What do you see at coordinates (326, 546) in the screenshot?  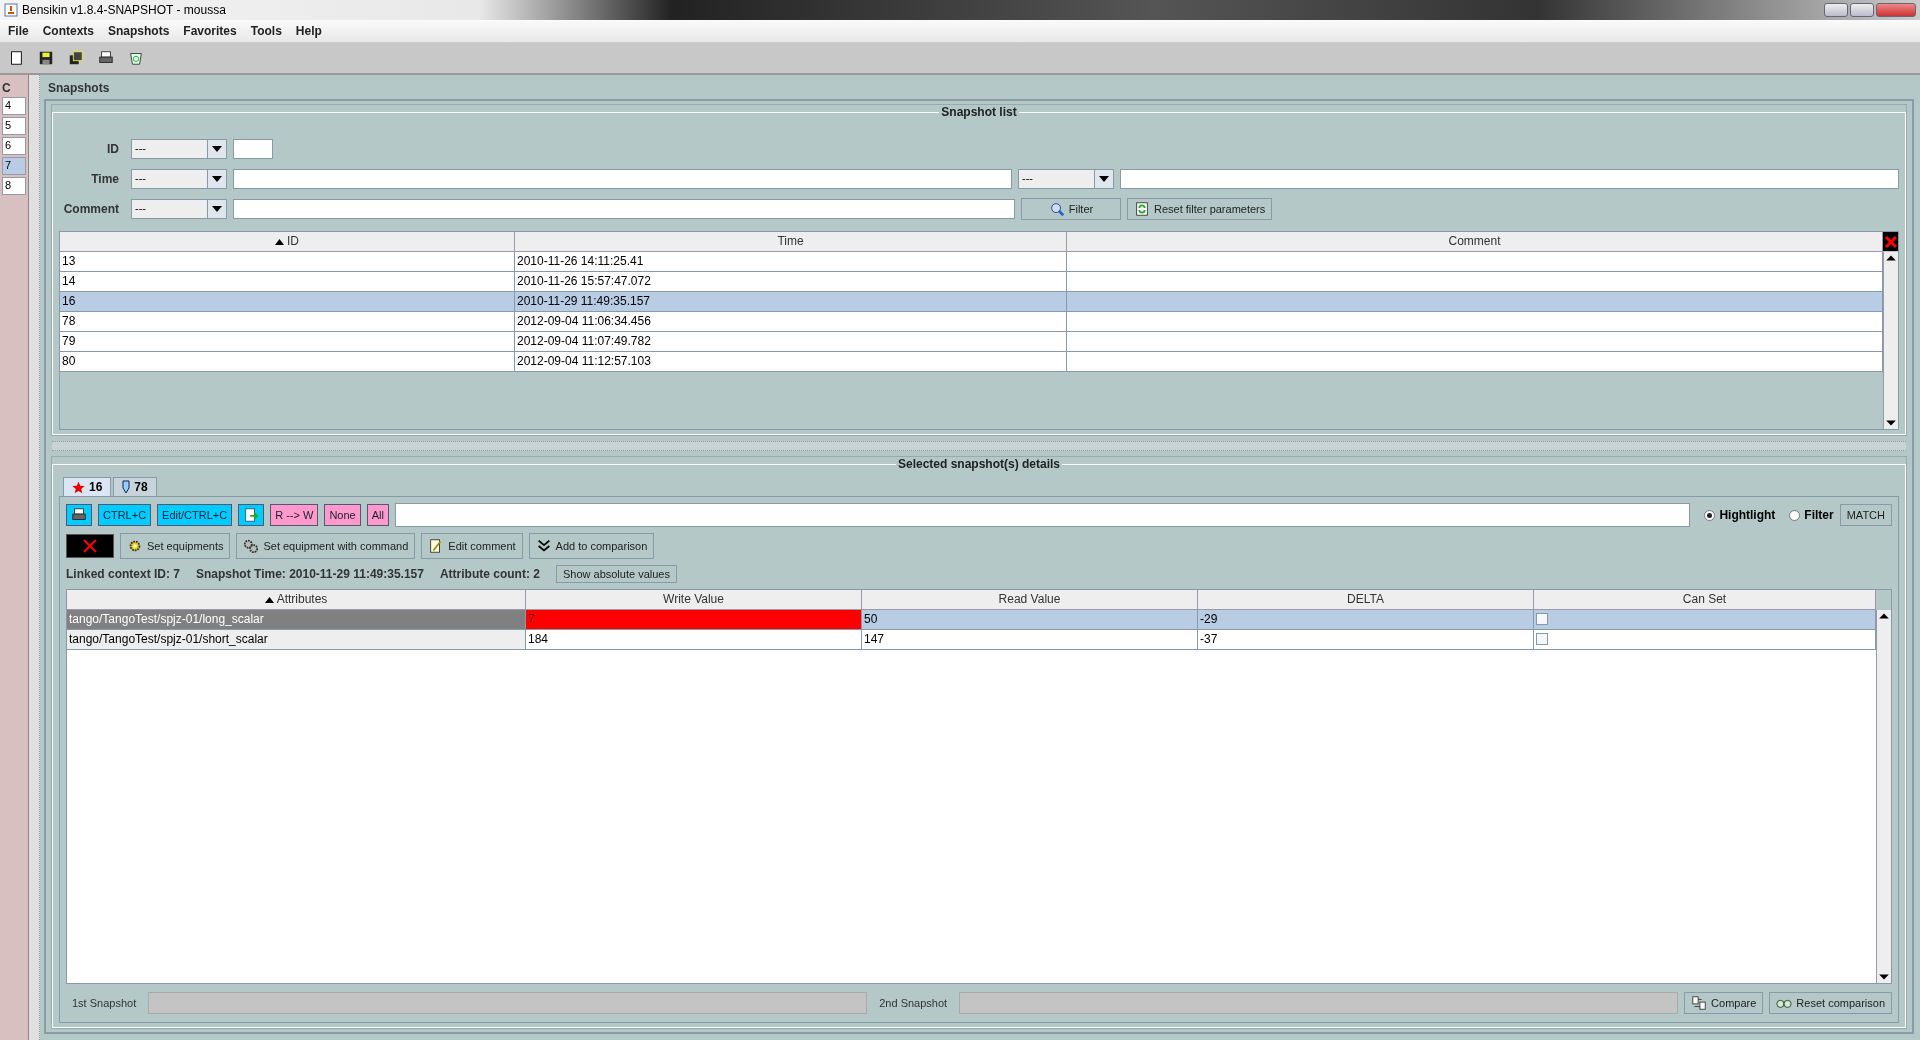 I see `action-button: Set equipment with command` at bounding box center [326, 546].